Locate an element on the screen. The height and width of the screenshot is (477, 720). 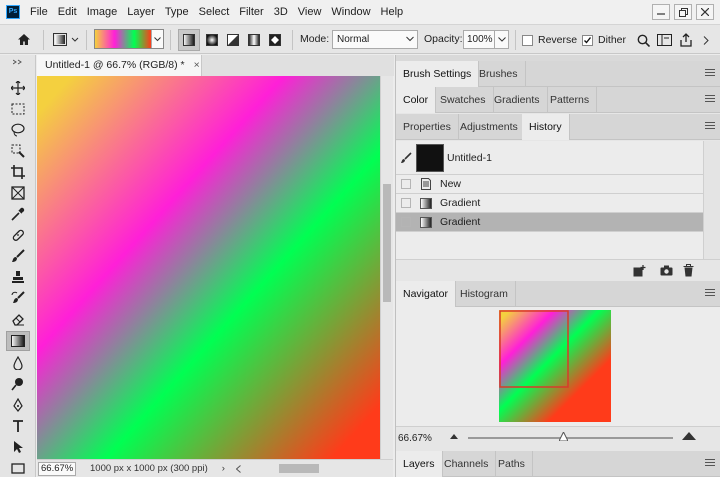
history-panel: Untitled-1 New Gradient Gradient is located at coordinates (558, 211).